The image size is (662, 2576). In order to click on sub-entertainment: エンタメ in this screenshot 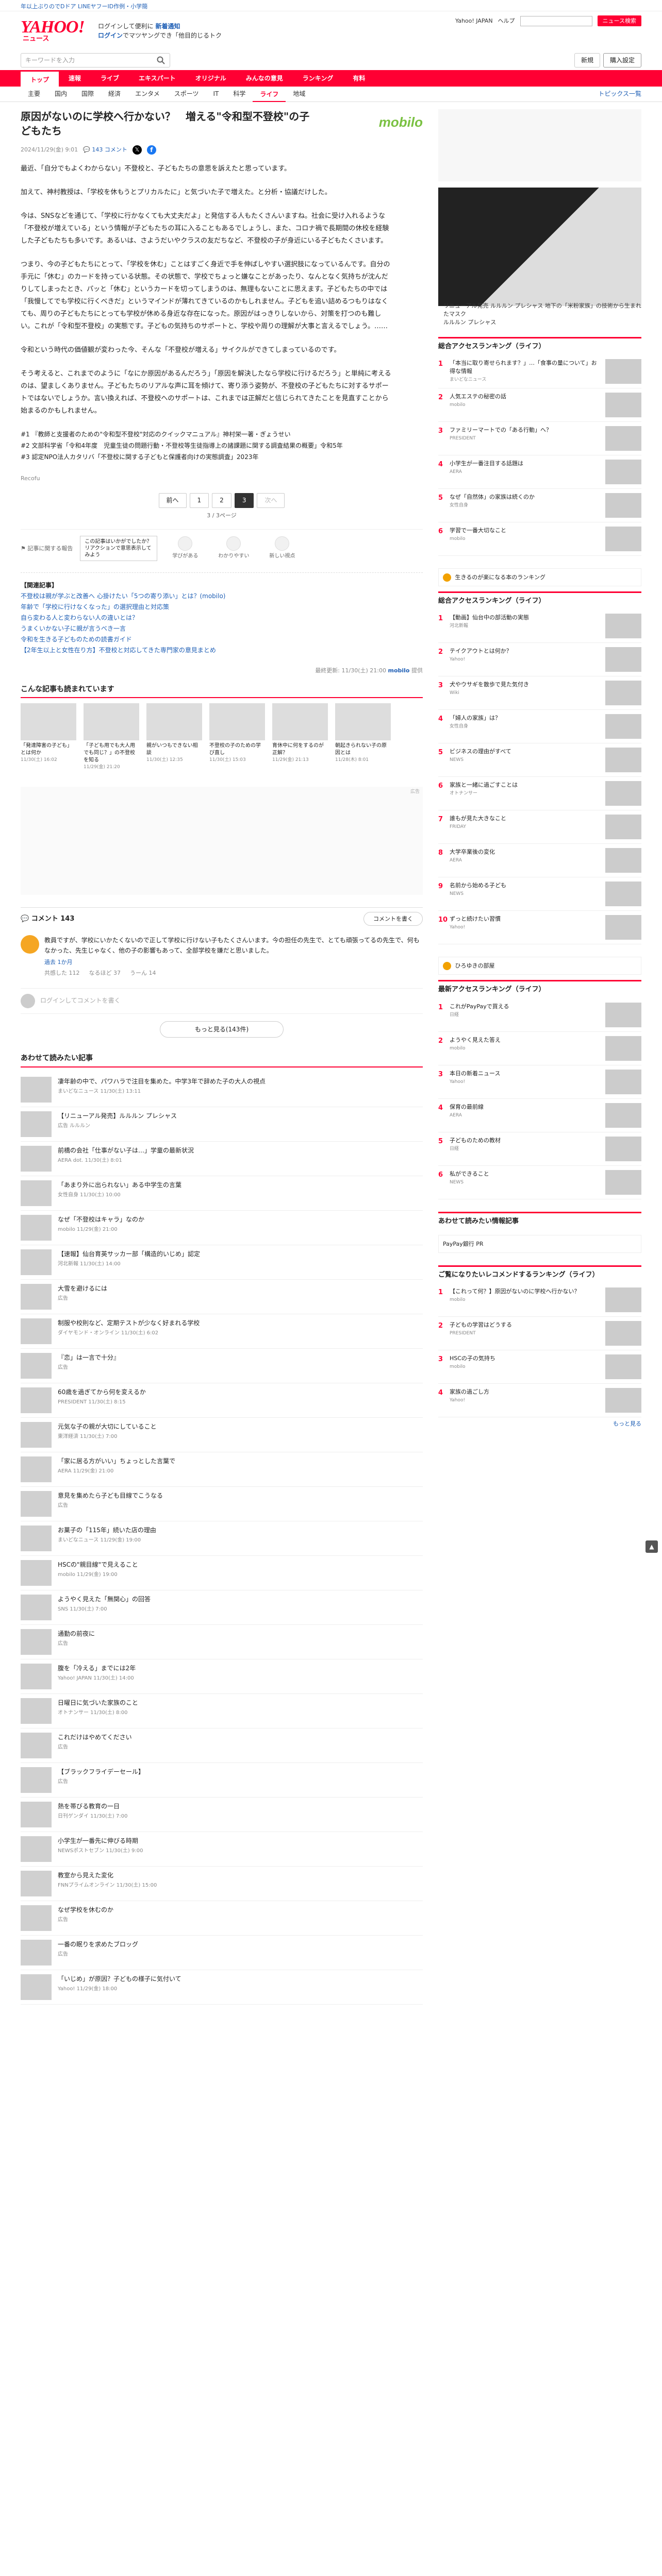, I will do `click(148, 94)`.